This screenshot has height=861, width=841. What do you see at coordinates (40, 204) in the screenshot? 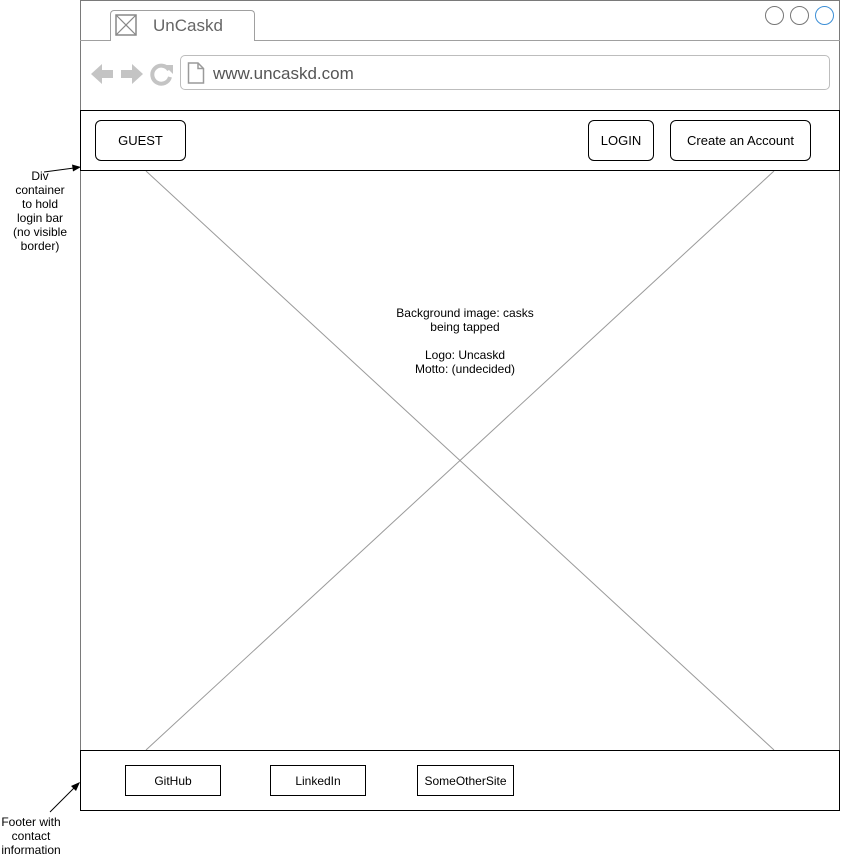
I see `annotation-line: to hold` at bounding box center [40, 204].